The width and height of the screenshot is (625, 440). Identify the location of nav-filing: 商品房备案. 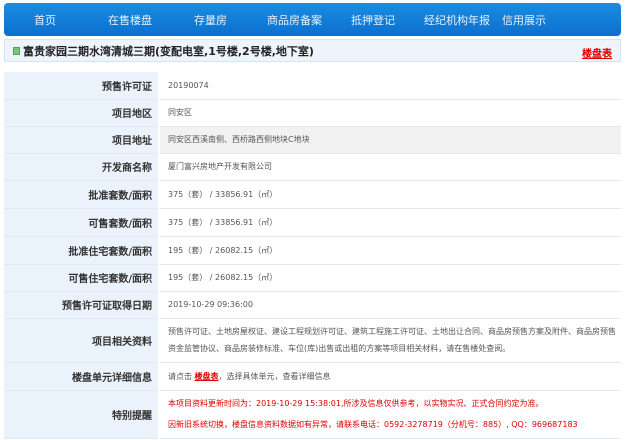
(294, 20).